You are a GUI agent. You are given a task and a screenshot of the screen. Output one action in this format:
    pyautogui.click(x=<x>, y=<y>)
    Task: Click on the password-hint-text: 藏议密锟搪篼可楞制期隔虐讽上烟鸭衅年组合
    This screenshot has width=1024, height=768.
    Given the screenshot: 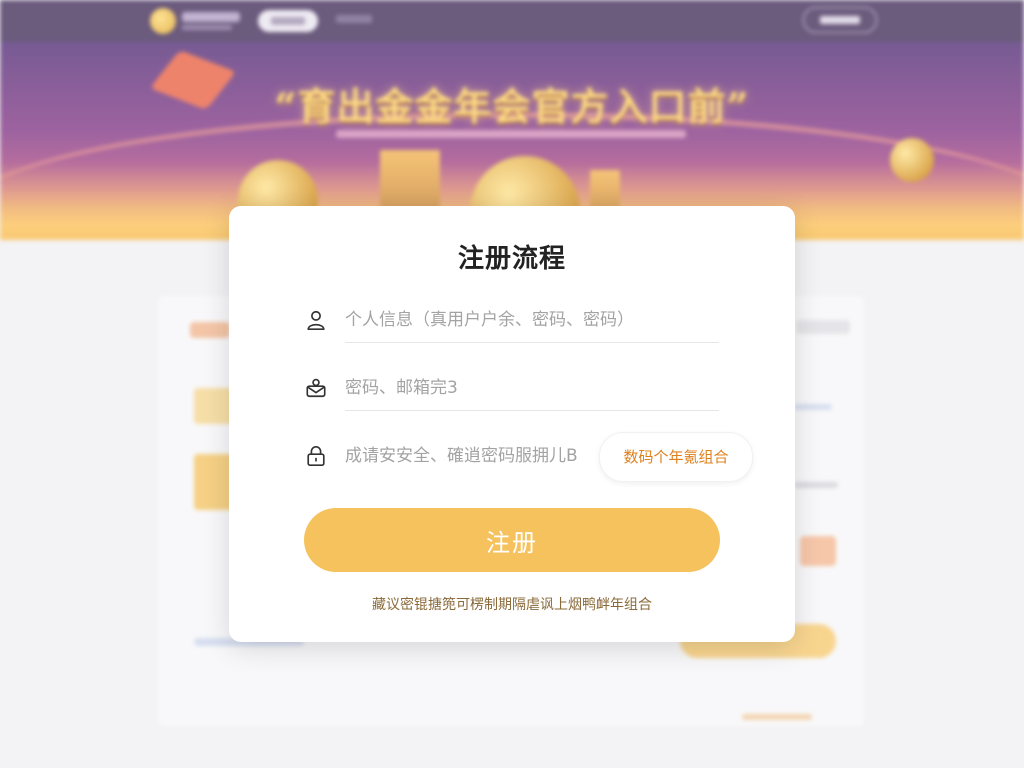 What is the action you would take?
    pyautogui.click(x=512, y=605)
    